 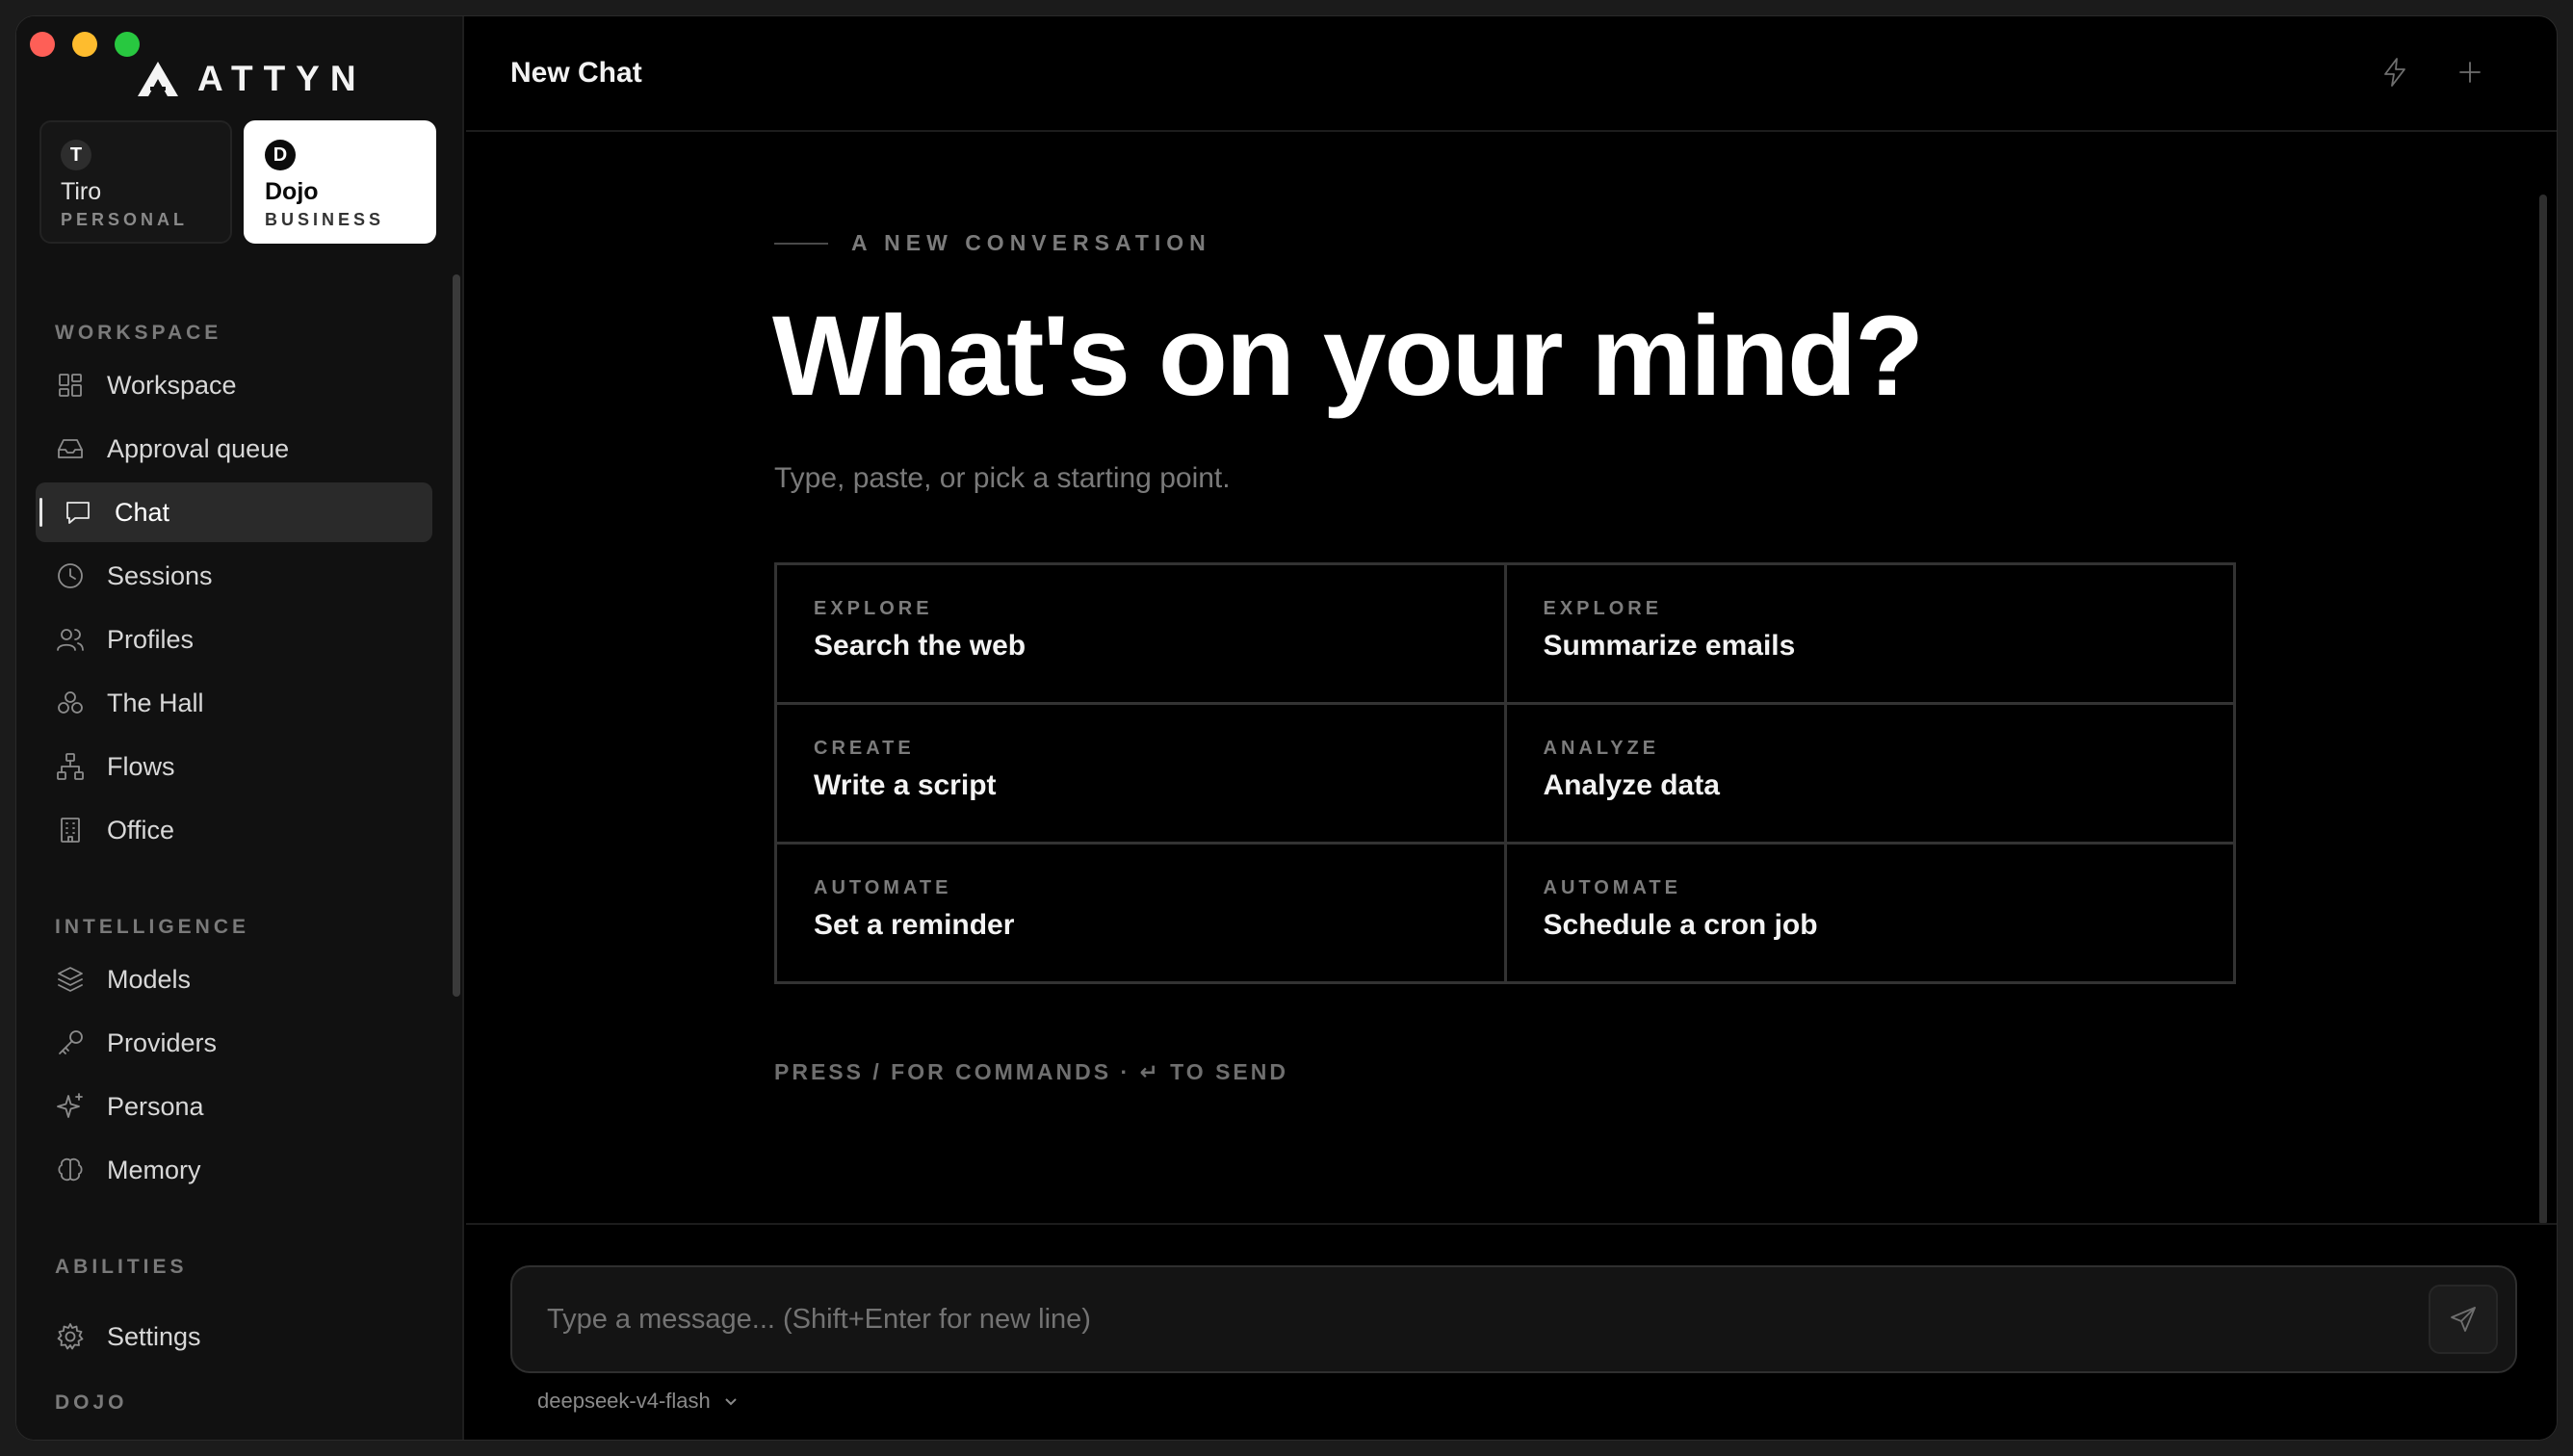 What do you see at coordinates (1869, 774) in the screenshot?
I see `suggestion-card-analyze-data: ANALYZE Analyze data` at bounding box center [1869, 774].